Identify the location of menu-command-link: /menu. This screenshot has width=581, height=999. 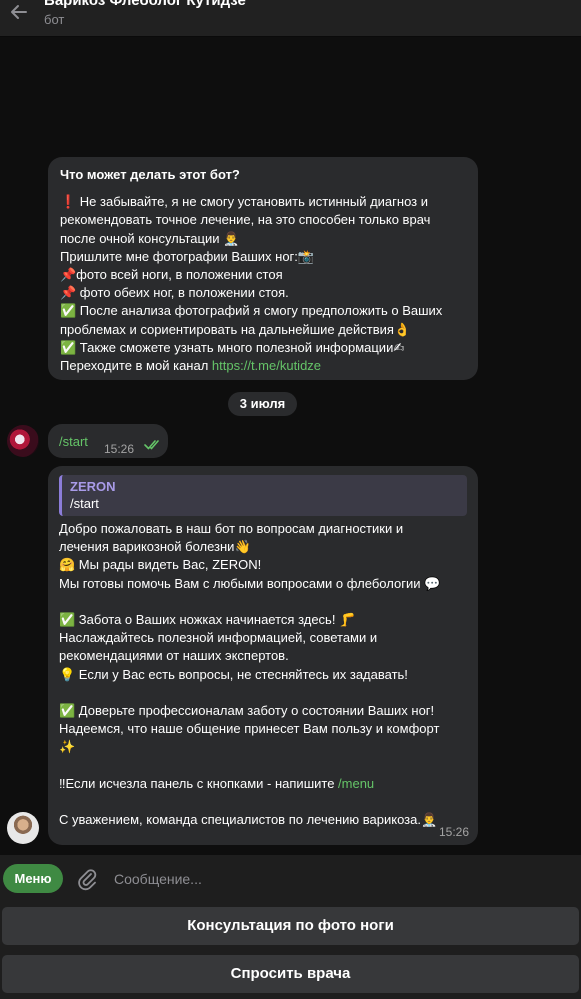
(356, 783).